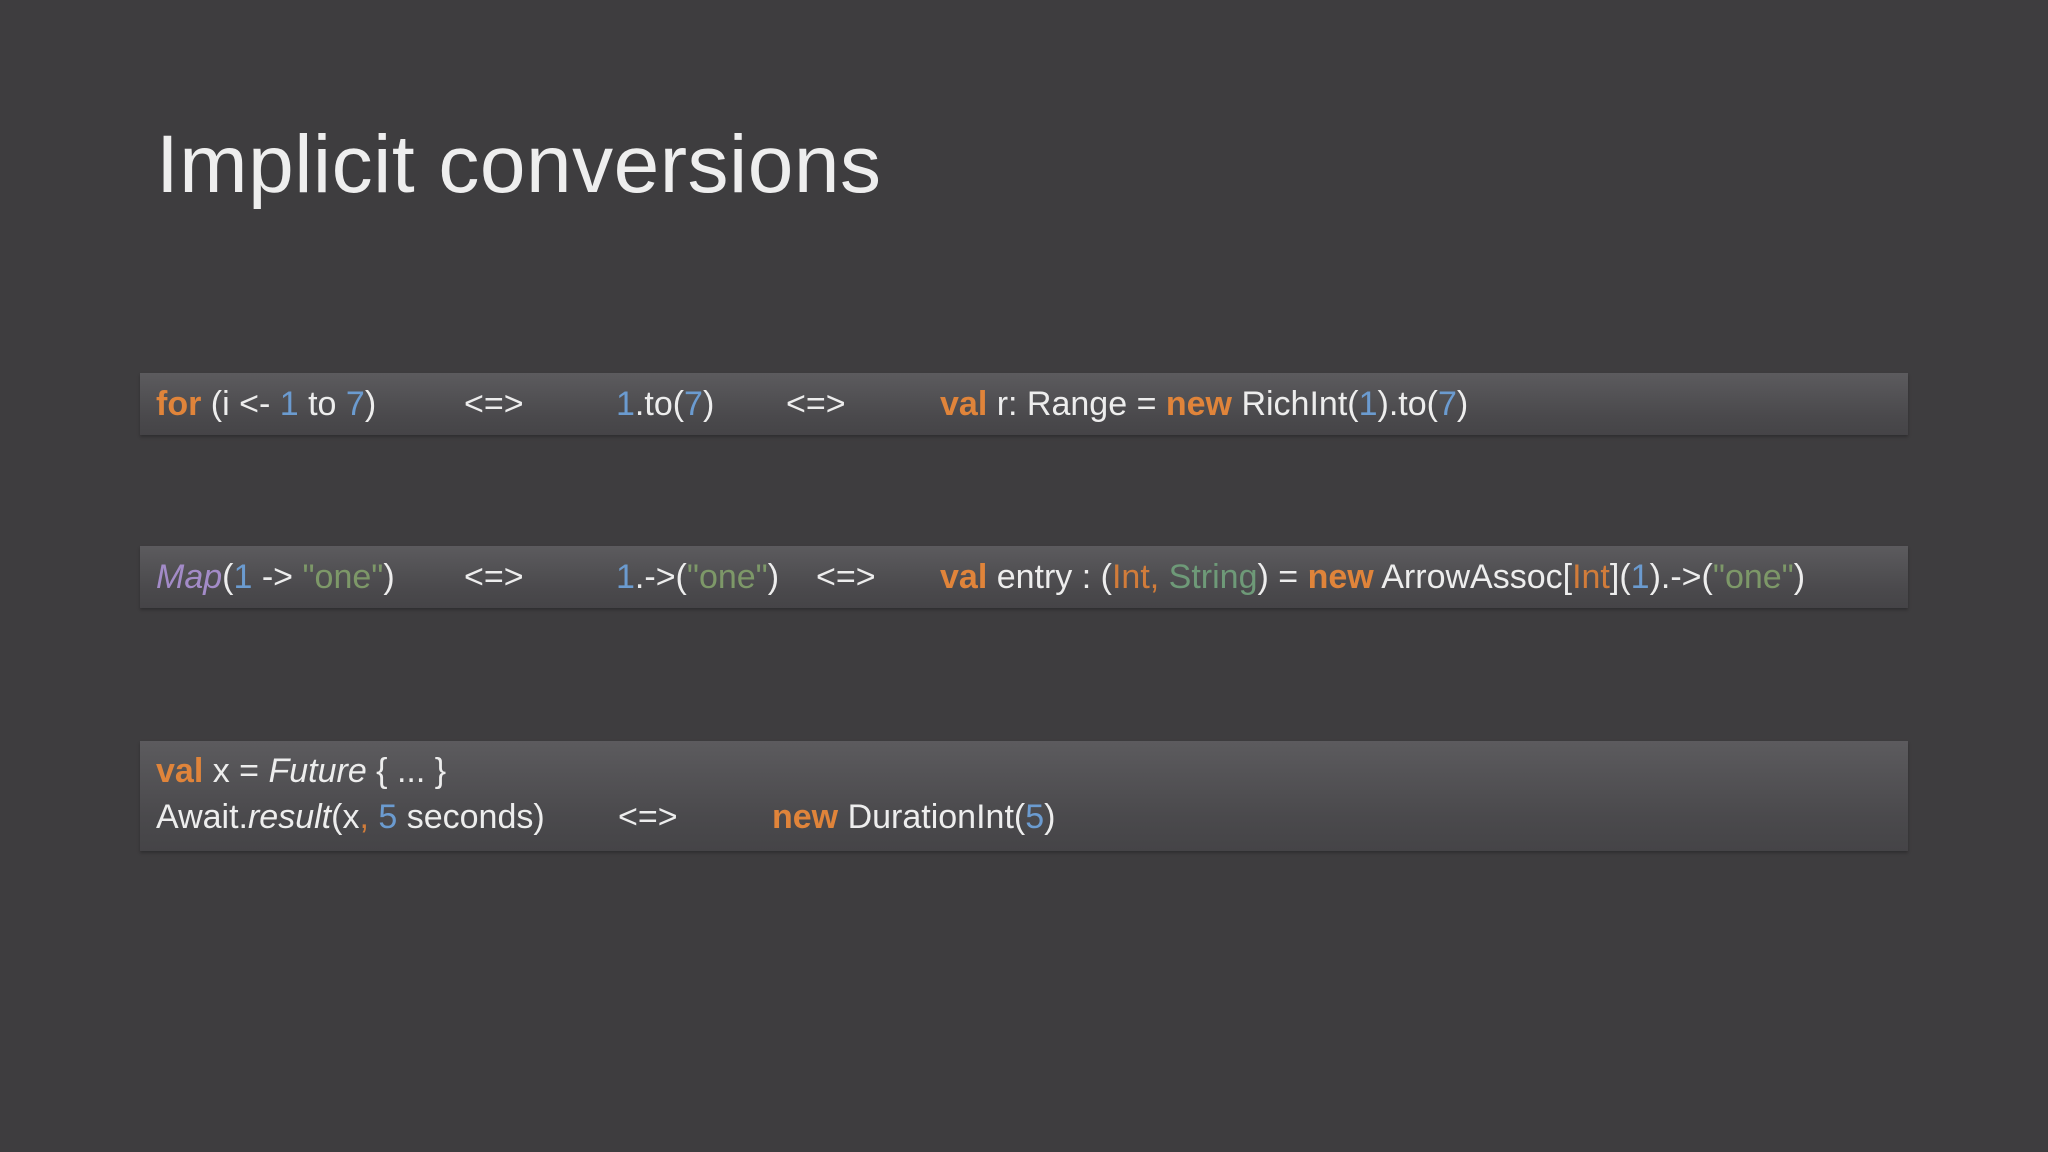 This screenshot has height=1152, width=2048. I want to click on code-token: Await., so click(202, 817).